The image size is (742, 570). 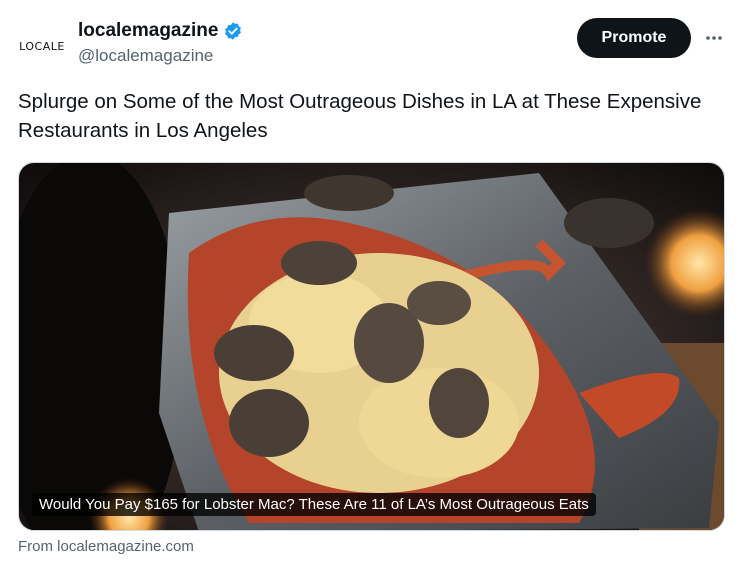 What do you see at coordinates (714, 38) in the screenshot?
I see `more-options-icon` at bounding box center [714, 38].